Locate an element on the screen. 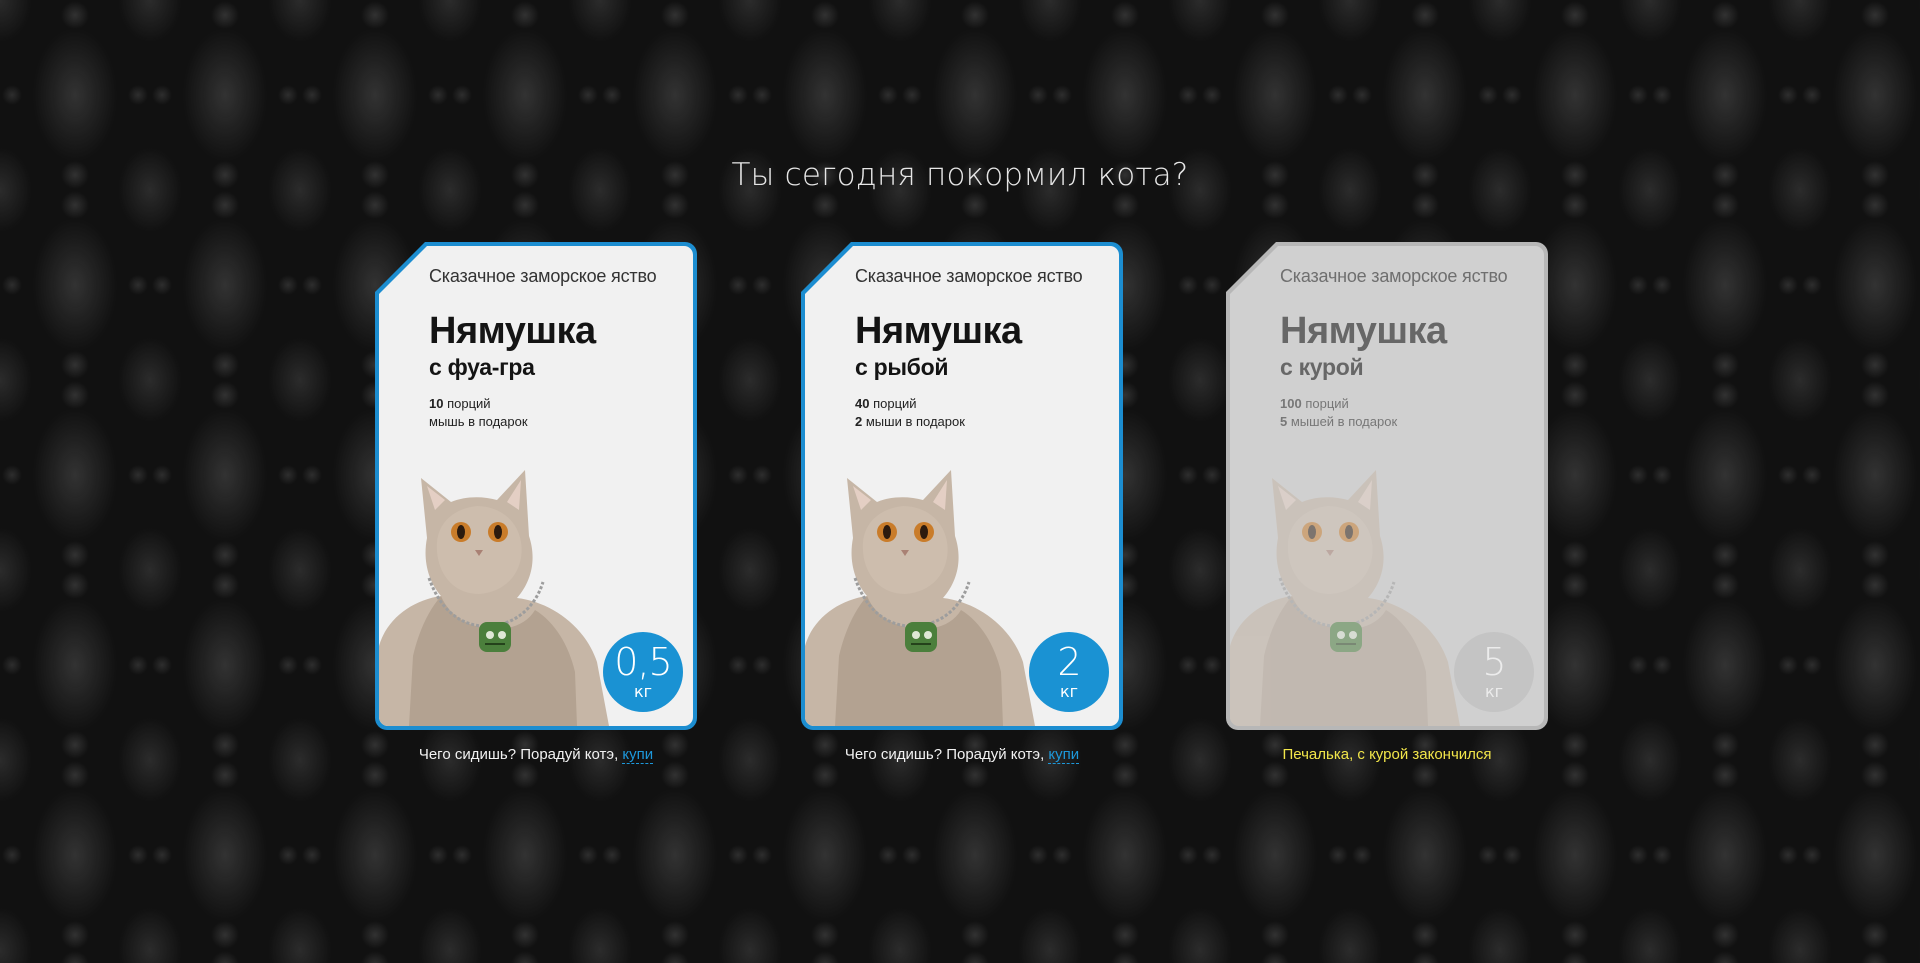 Image resolution: width=1920 pixels, height=963 pixels. product-caption: Печалька, с курой закончился is located at coordinates (1387, 754).